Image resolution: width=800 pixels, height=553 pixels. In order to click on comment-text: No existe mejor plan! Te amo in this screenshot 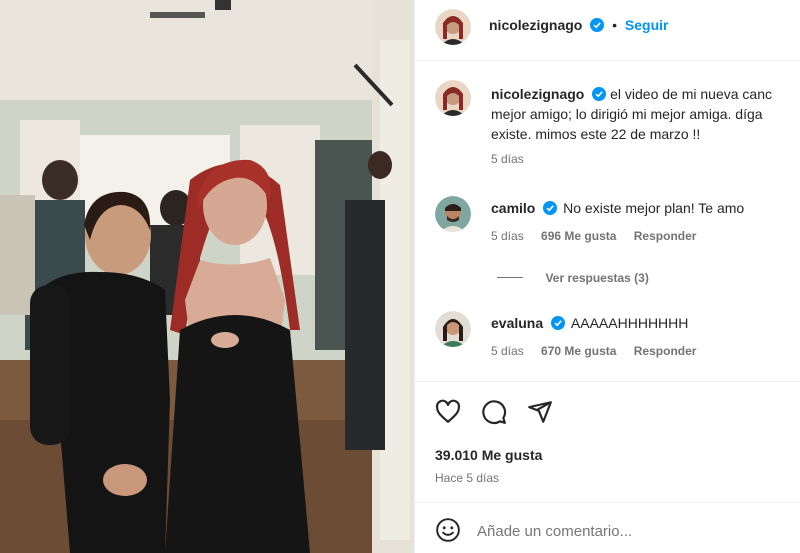, I will do `click(654, 208)`.